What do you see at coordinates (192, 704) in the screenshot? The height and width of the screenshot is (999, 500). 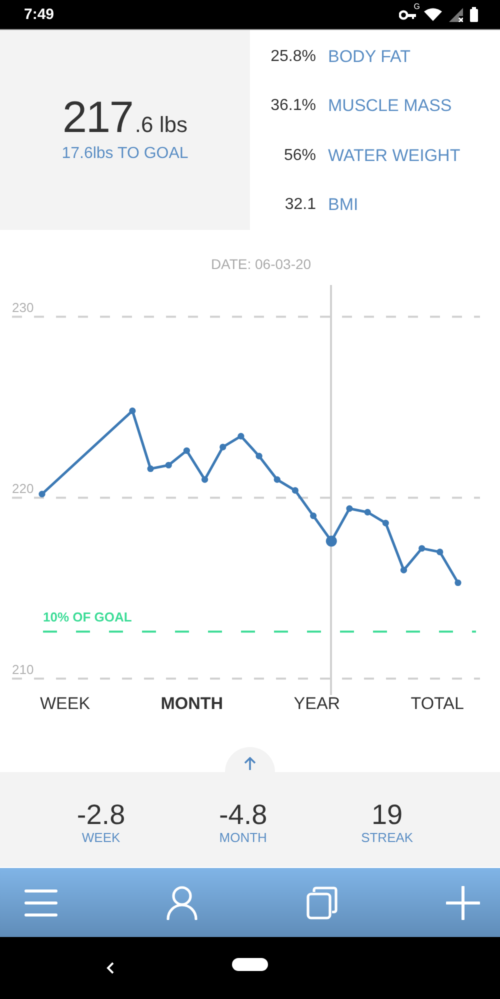 I see `range-tab: MONTH` at bounding box center [192, 704].